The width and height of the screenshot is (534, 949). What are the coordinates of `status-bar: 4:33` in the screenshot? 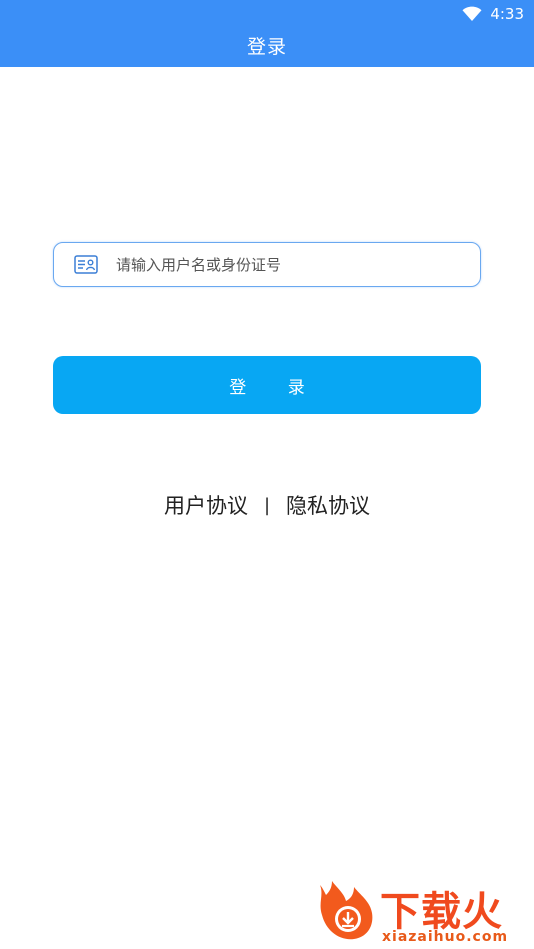 It's located at (493, 14).